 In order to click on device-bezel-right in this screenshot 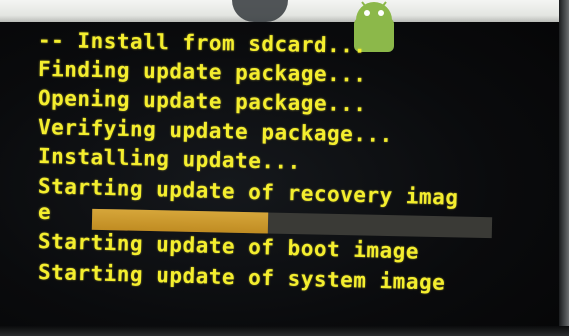, I will do `click(564, 168)`.